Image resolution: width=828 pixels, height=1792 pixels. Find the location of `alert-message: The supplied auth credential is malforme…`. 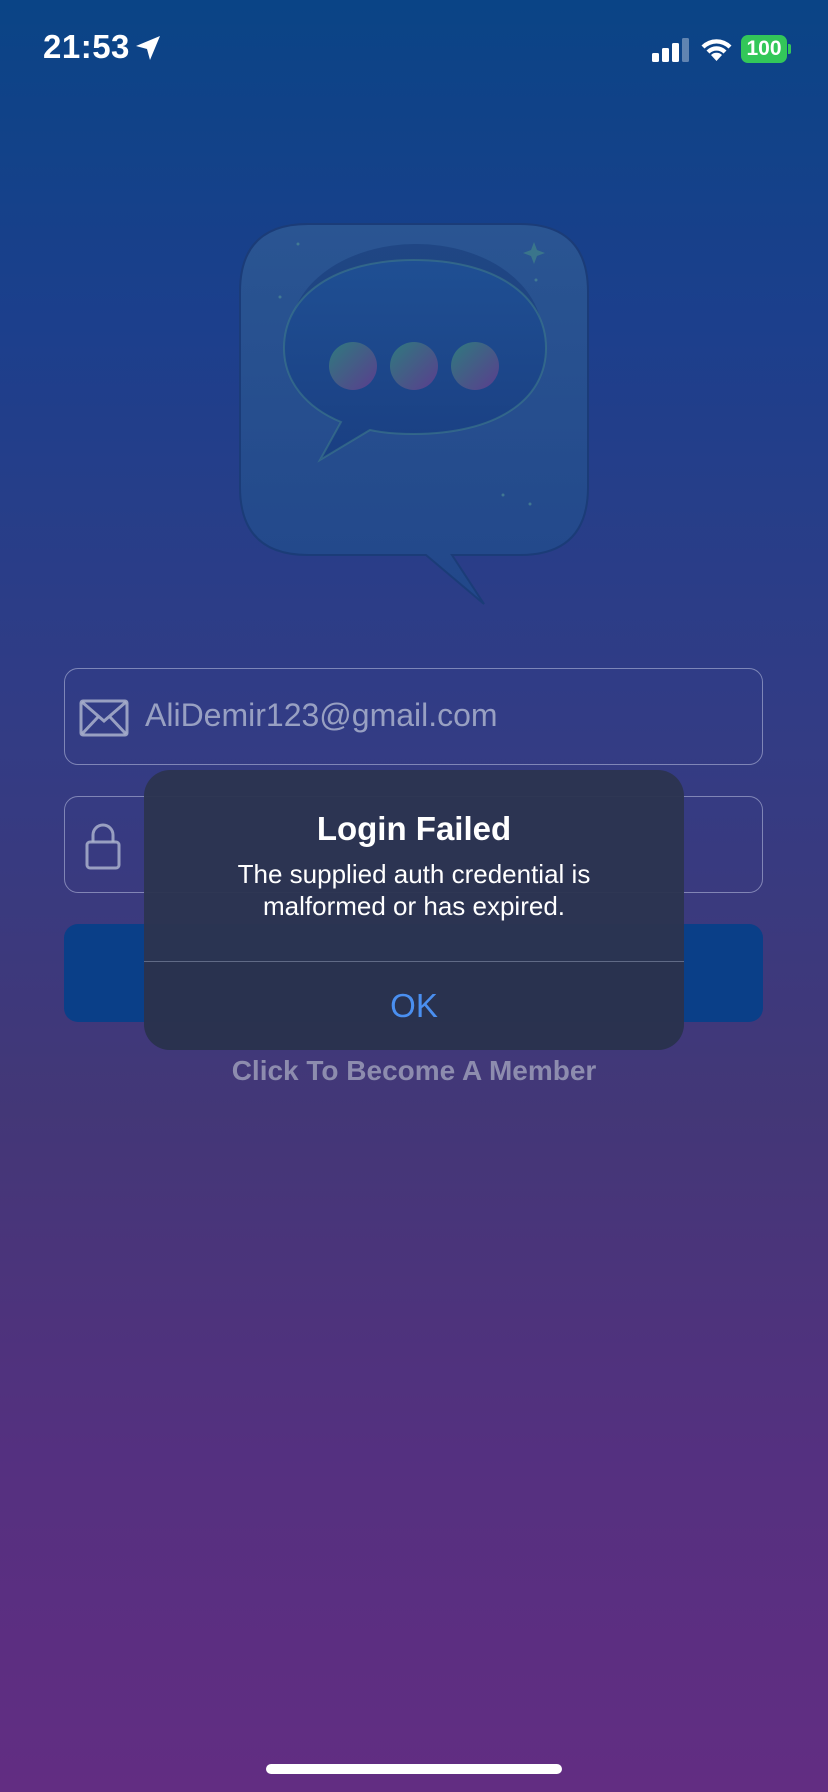

alert-message: The supplied auth credential is malforme… is located at coordinates (414, 890).